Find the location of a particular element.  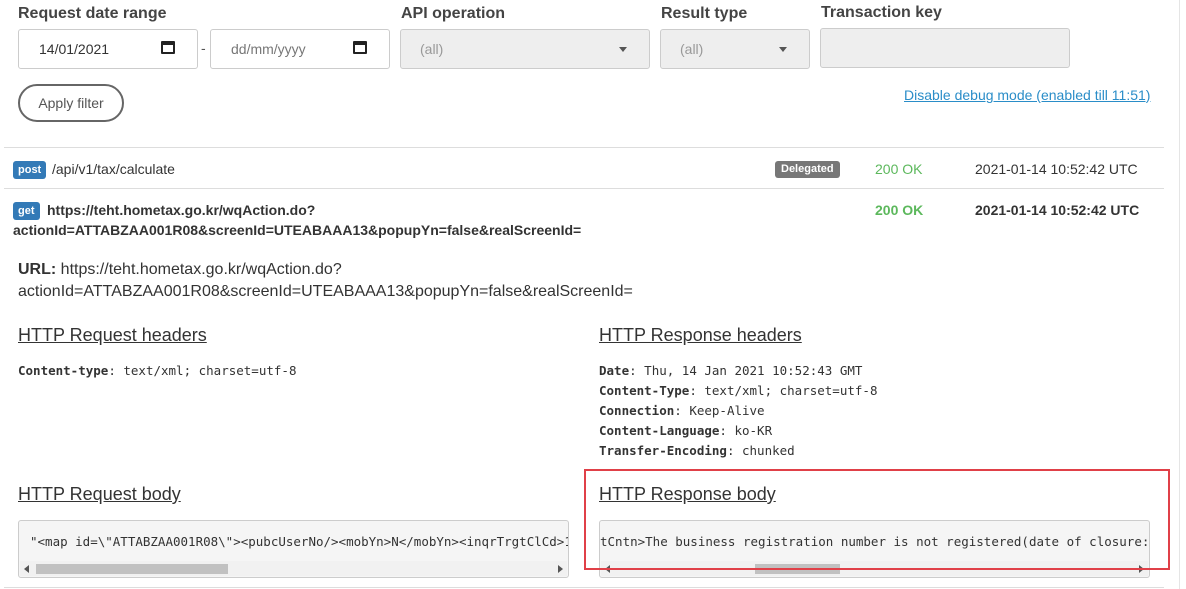

apply-filter-button: Apply filter is located at coordinates (71, 103).